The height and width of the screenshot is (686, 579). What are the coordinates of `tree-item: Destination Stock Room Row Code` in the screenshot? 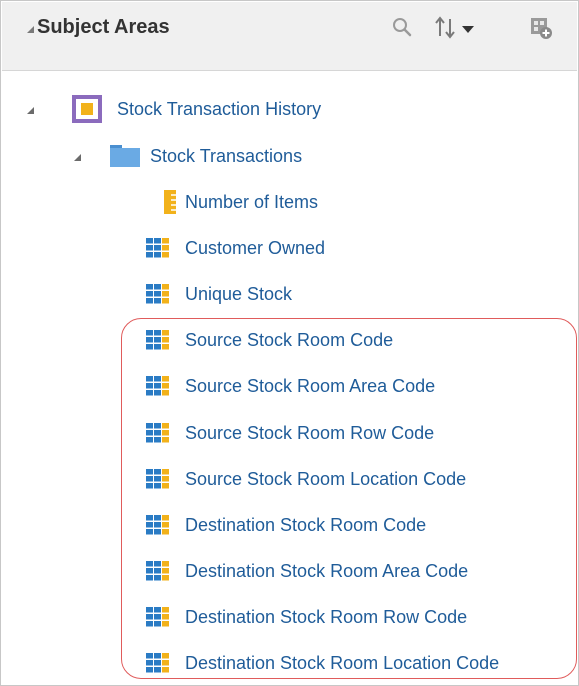 It's located at (286, 617).